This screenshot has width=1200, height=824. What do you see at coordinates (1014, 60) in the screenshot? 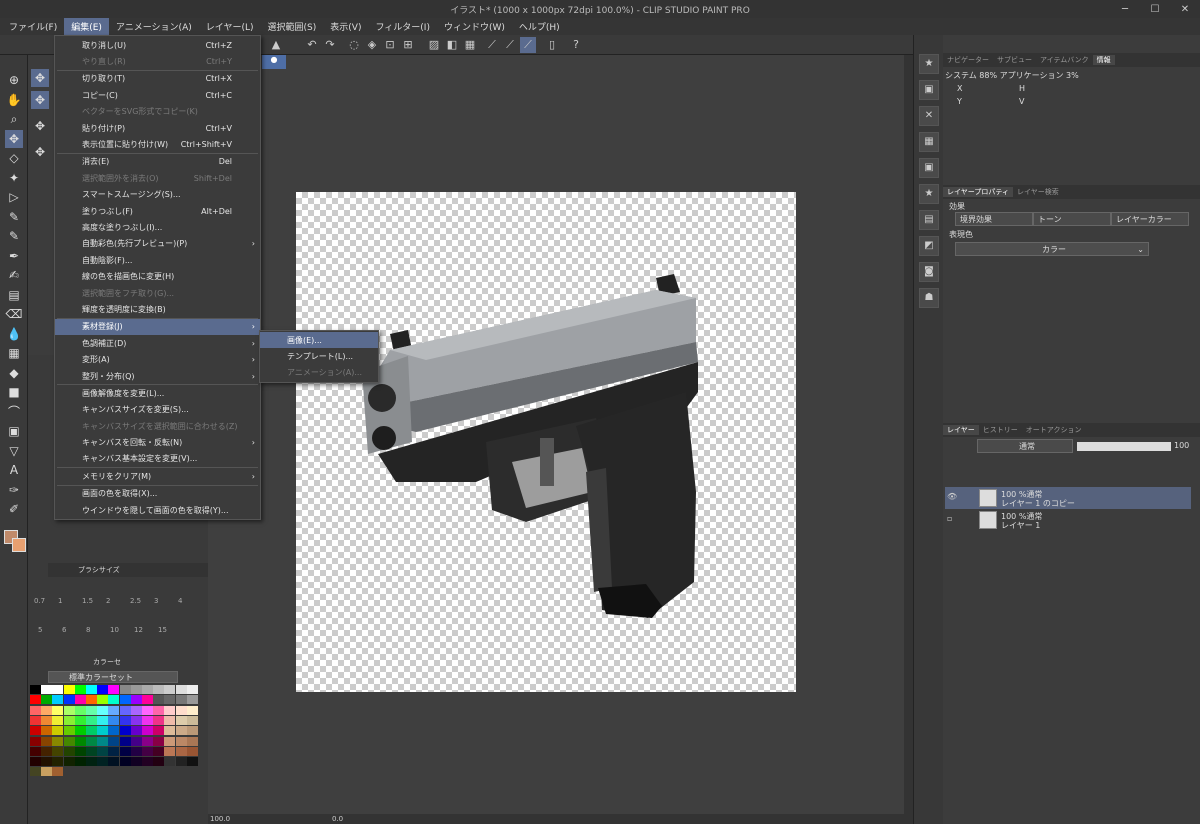
I see `panel-tab: サブビュー` at bounding box center [1014, 60].